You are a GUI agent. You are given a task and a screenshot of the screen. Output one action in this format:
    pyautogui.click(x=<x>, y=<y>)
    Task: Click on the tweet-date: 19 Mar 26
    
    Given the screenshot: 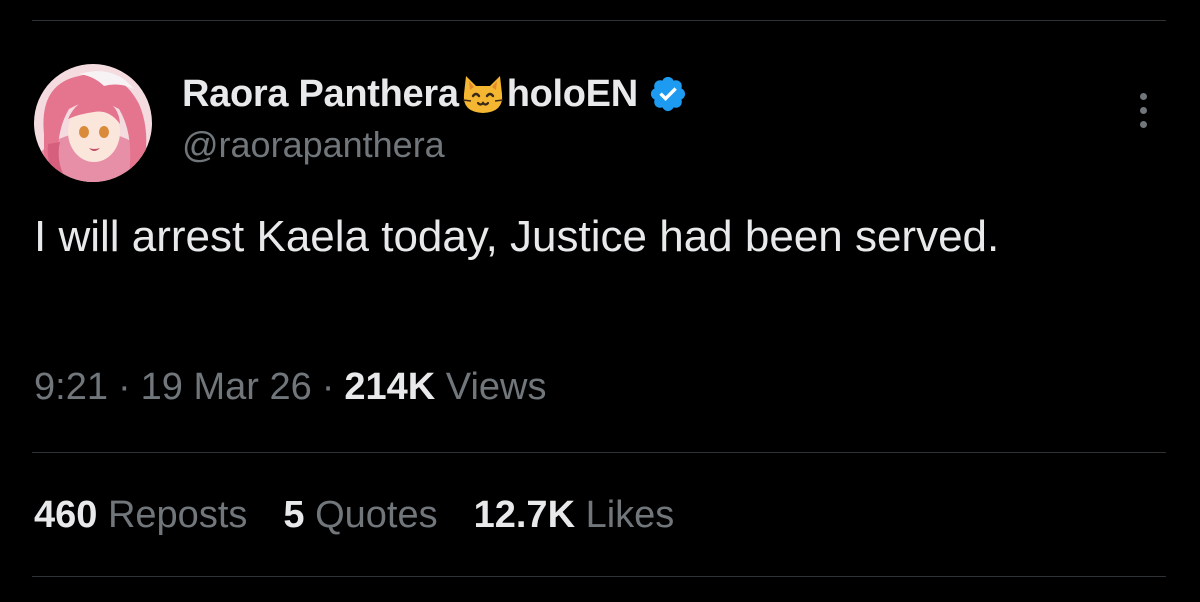 What is the action you would take?
    pyautogui.click(x=226, y=387)
    